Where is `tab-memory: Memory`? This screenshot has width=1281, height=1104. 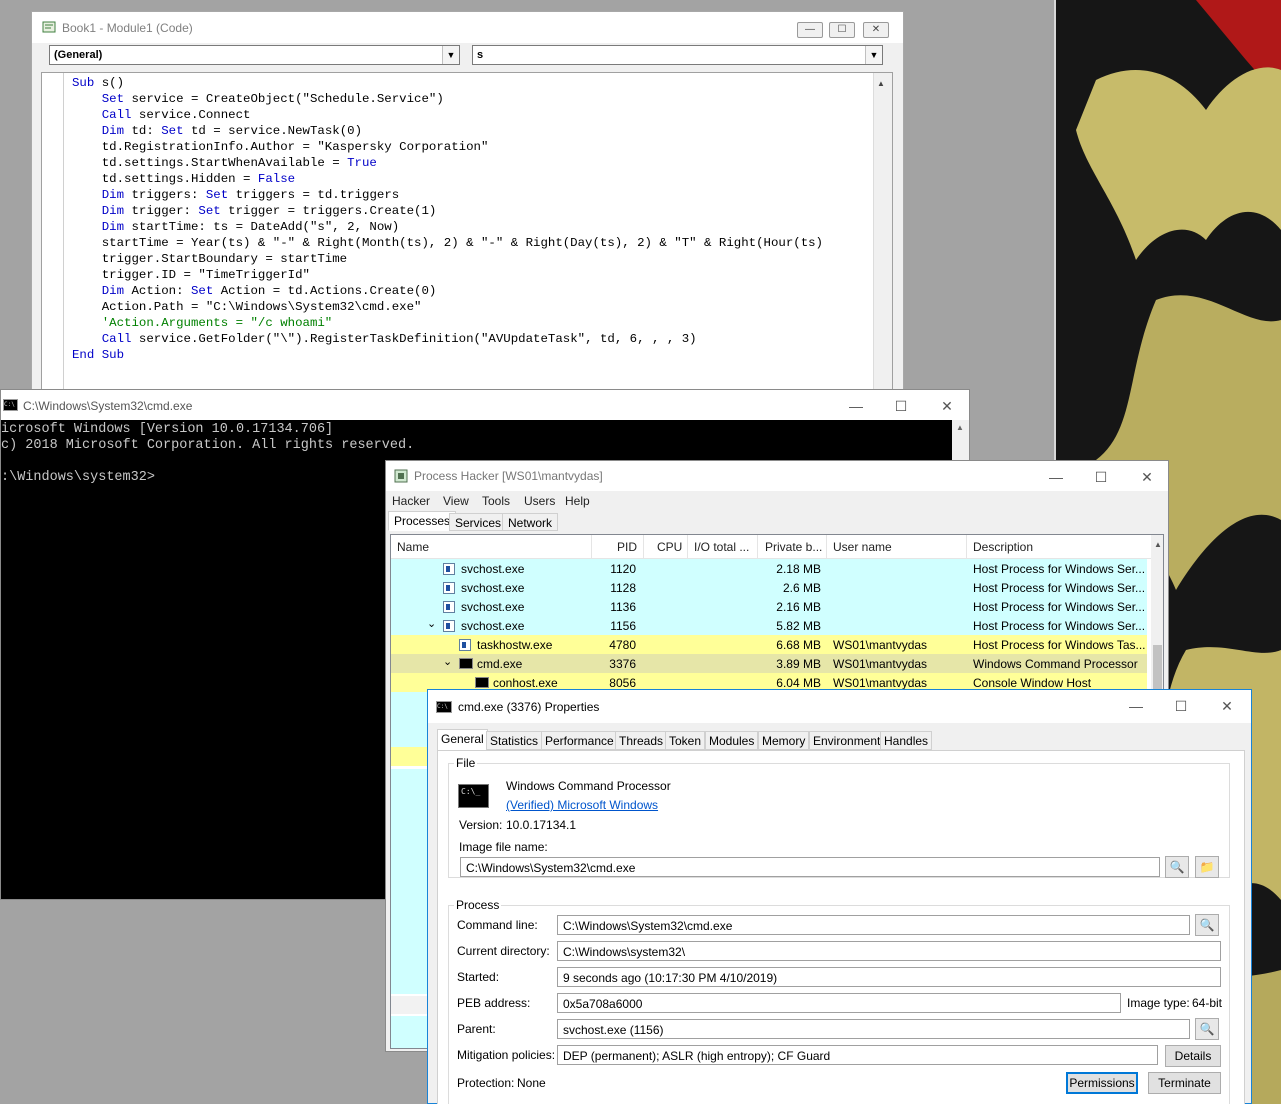
tab-memory: Memory is located at coordinates (784, 740).